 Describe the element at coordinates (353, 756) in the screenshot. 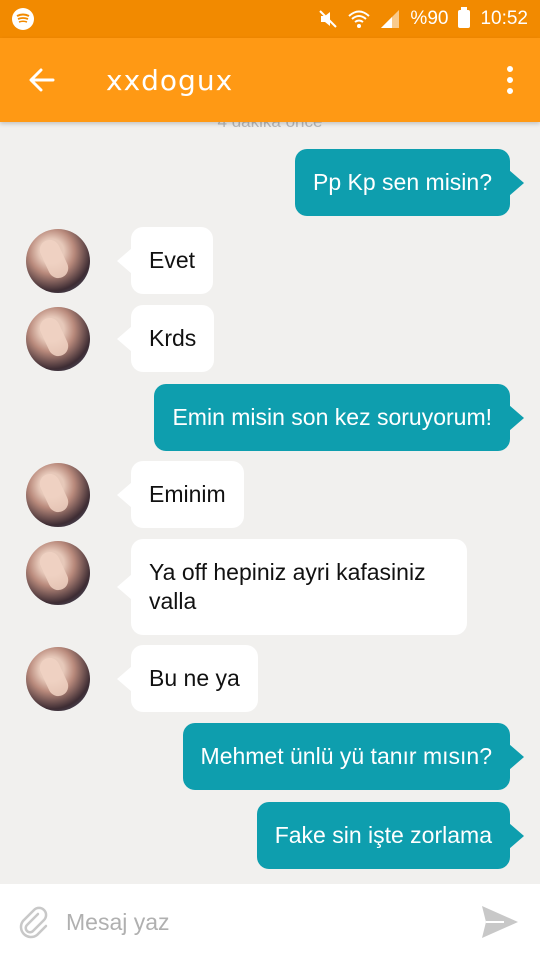

I see `message-outgoing: Mehmet ünlü yü tanır mısın?` at that location.